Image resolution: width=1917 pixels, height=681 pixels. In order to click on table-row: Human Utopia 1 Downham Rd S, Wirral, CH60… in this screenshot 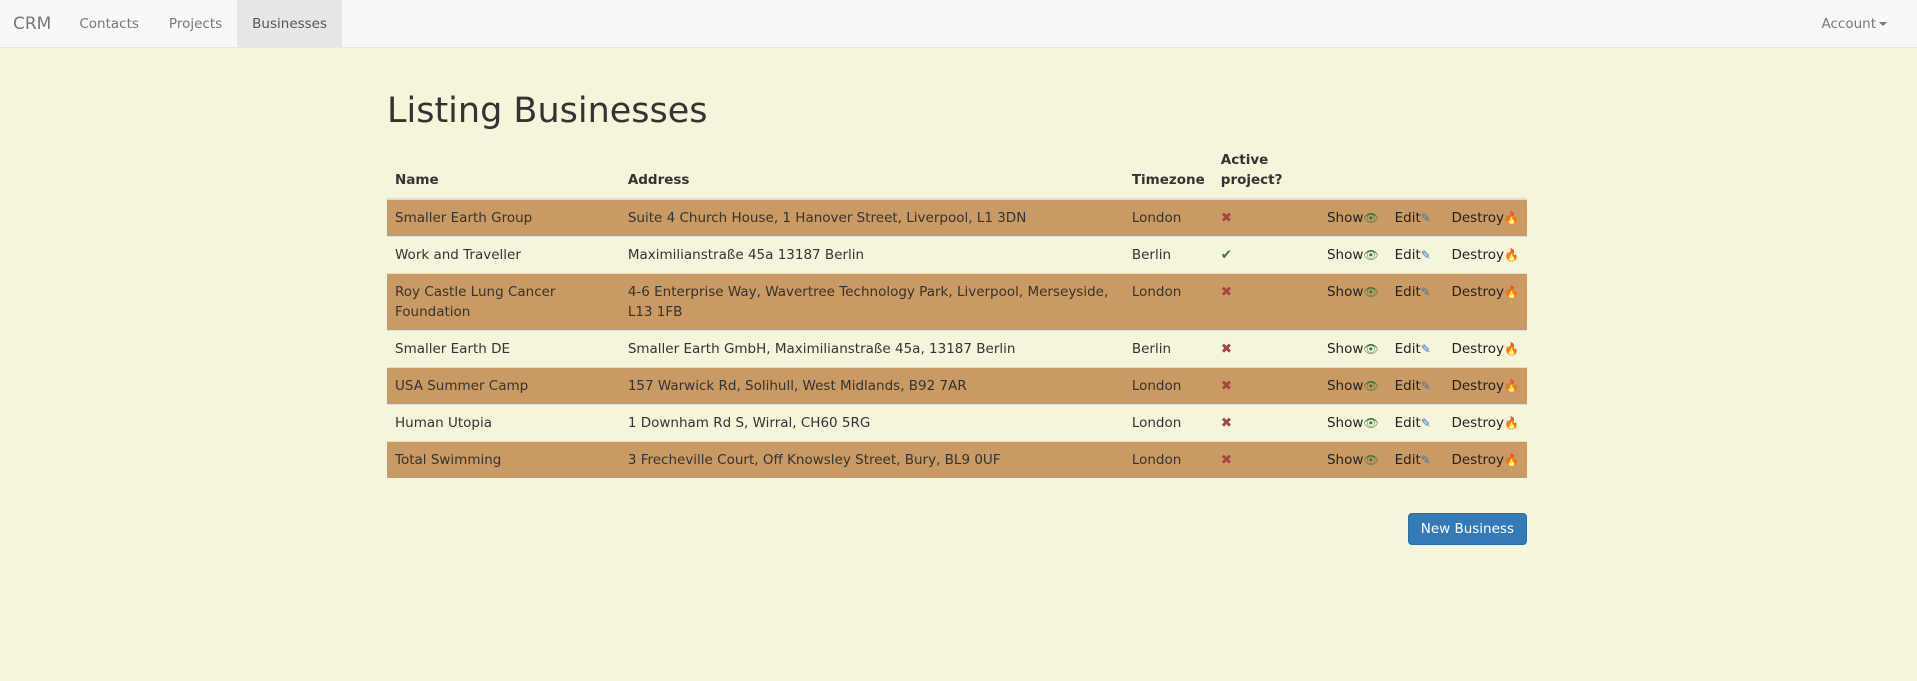, I will do `click(957, 423)`.